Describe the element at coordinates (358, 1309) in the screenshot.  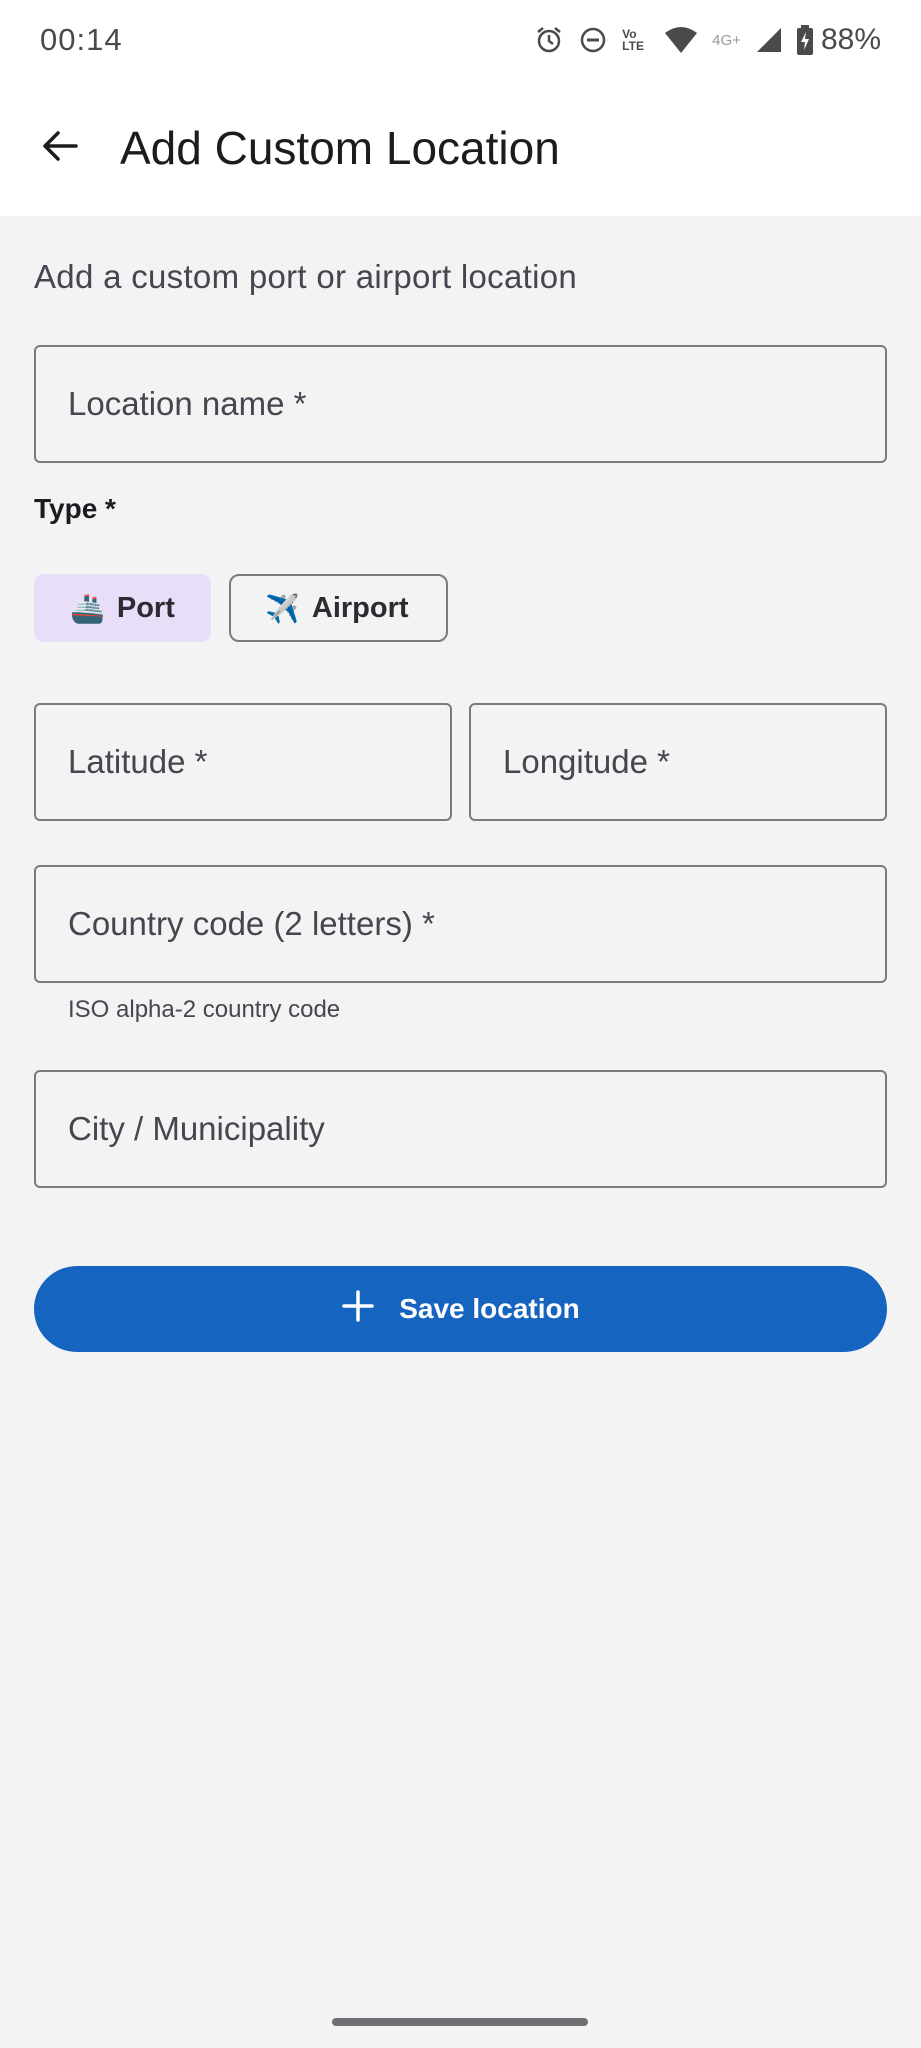
I see `plus-icon` at that location.